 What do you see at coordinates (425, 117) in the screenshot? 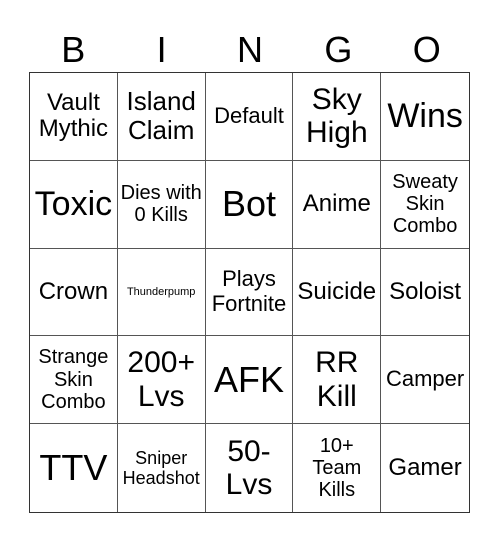
I see `bingo-cell: Wins` at bounding box center [425, 117].